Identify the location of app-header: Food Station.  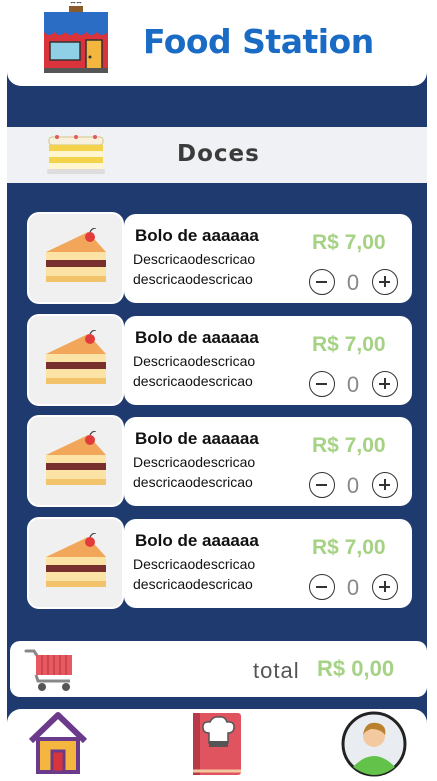
(217, 43).